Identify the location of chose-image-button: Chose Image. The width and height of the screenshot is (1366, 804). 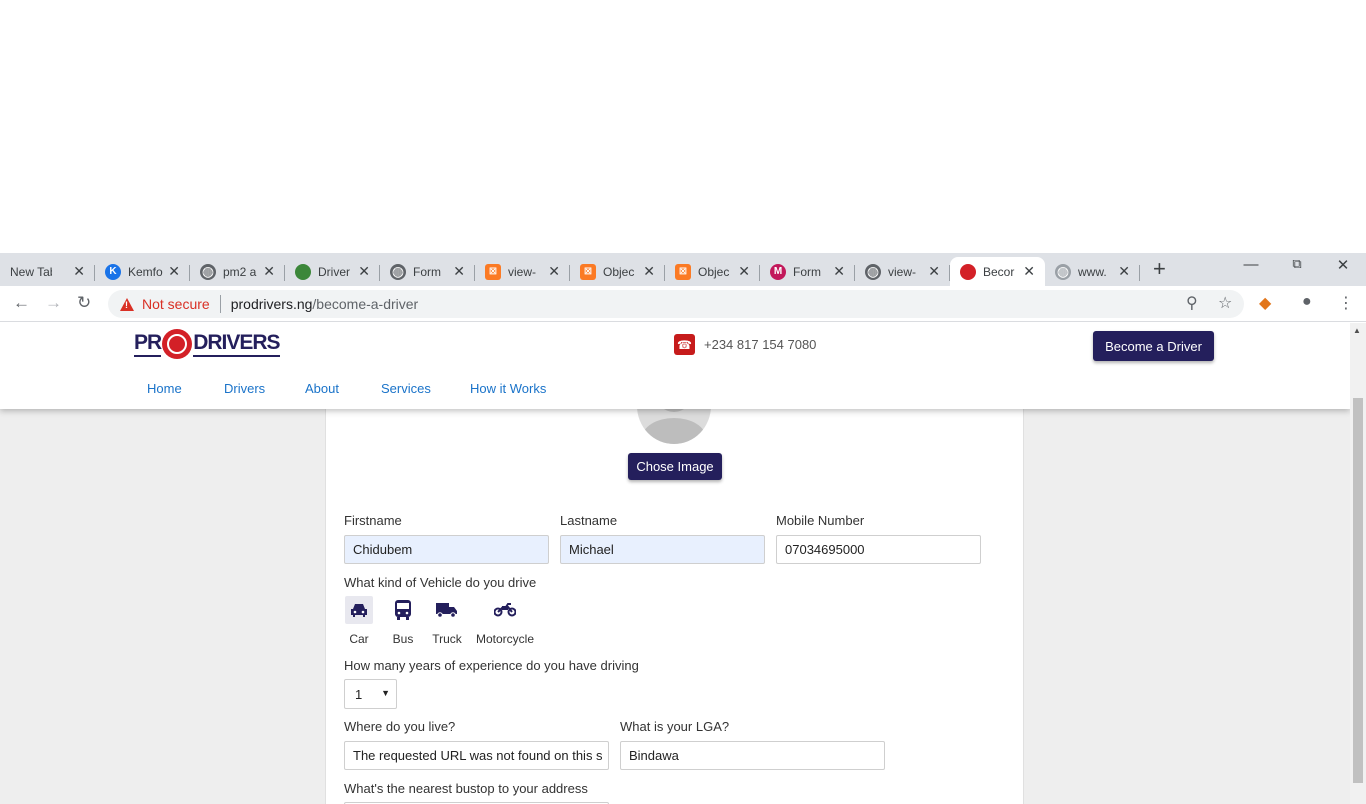
(675, 466).